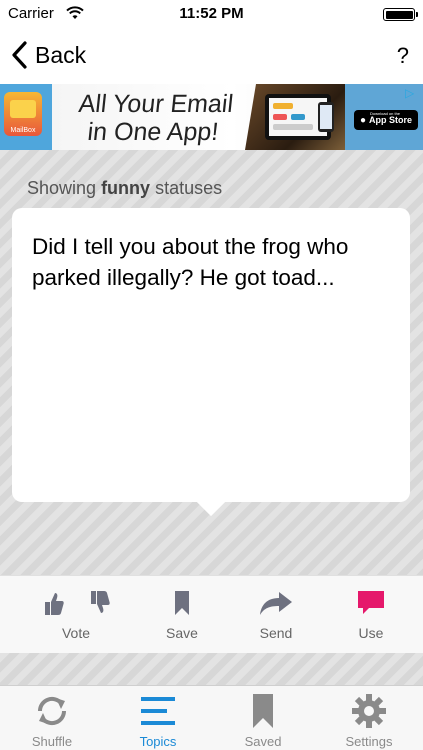 The width and height of the screenshot is (423, 750). What do you see at coordinates (363, 120) in the screenshot?
I see `apple-icon: ●` at bounding box center [363, 120].